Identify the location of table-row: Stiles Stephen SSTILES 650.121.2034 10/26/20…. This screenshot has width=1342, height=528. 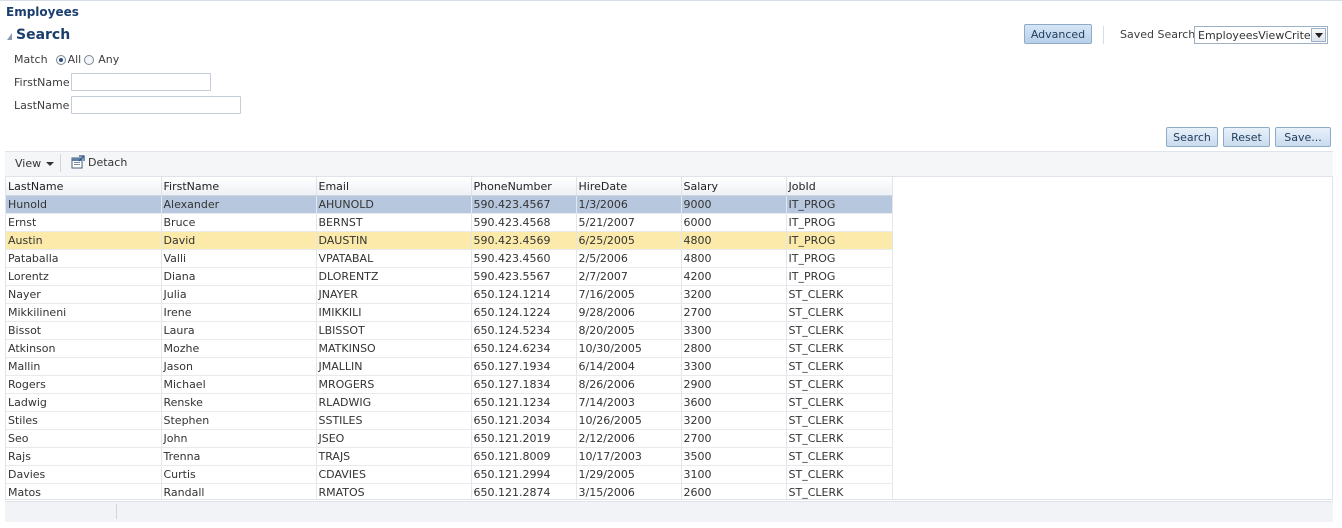
(449, 420).